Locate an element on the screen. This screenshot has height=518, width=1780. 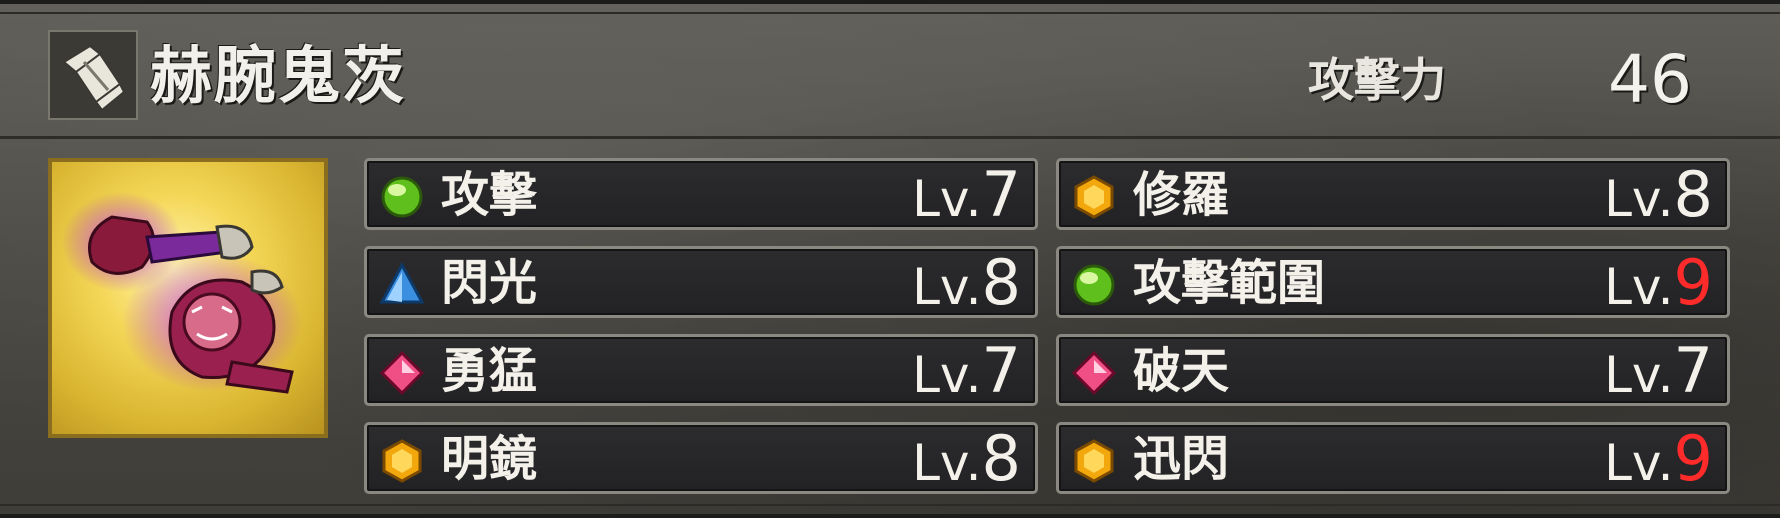
skill-row: 閃光 Lv.8 is located at coordinates (701, 282).